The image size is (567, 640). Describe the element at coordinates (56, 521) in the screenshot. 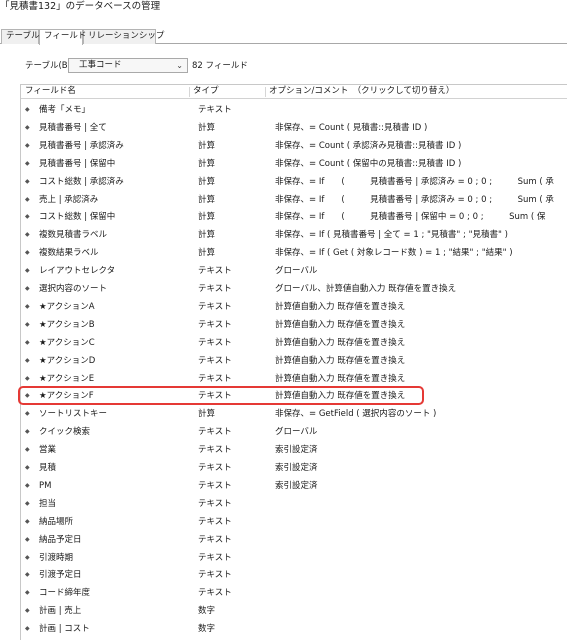

I see `field-name: 納品場所` at that location.